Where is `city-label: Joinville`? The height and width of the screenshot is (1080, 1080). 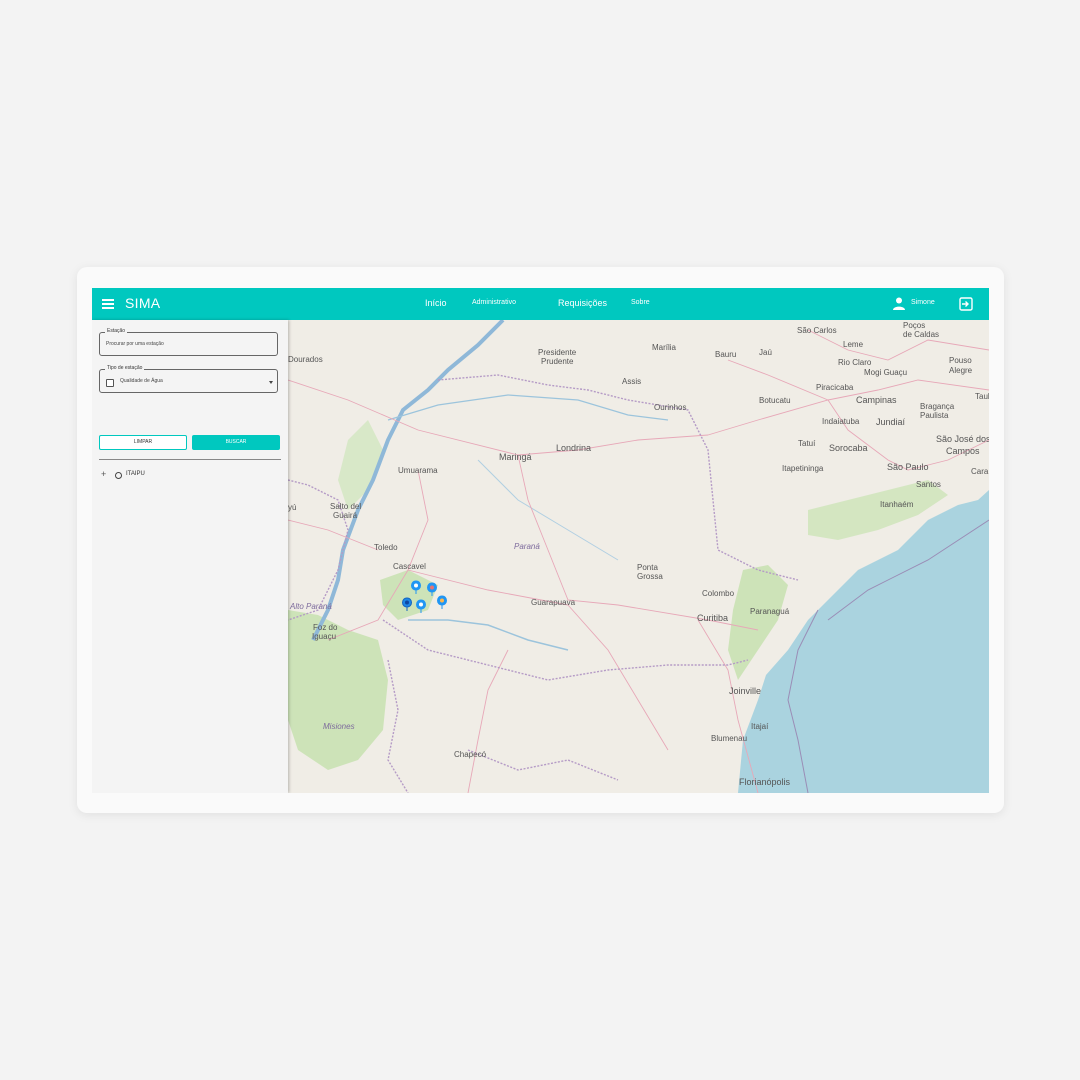 city-label: Joinville is located at coordinates (745, 691).